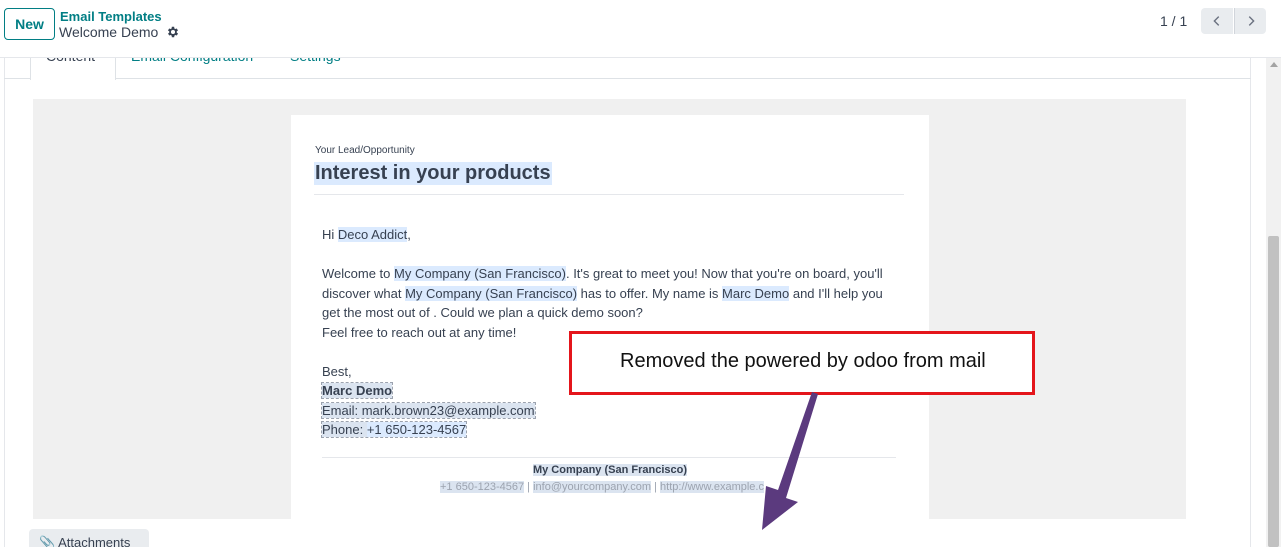  What do you see at coordinates (592, 487) in the screenshot?
I see `footer-email: info@yourcompany.com` at bounding box center [592, 487].